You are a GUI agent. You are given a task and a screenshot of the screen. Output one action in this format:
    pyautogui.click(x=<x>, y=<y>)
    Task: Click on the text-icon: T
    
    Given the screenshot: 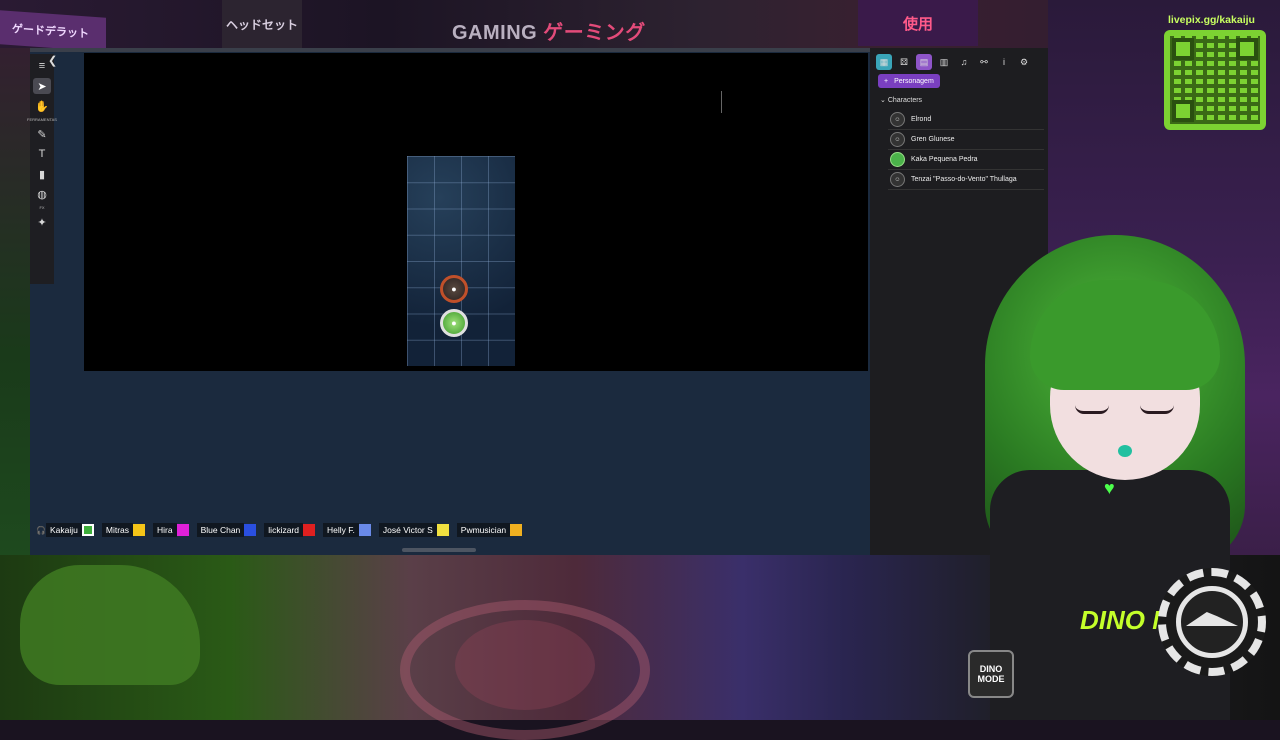 What is the action you would take?
    pyautogui.click(x=42, y=154)
    